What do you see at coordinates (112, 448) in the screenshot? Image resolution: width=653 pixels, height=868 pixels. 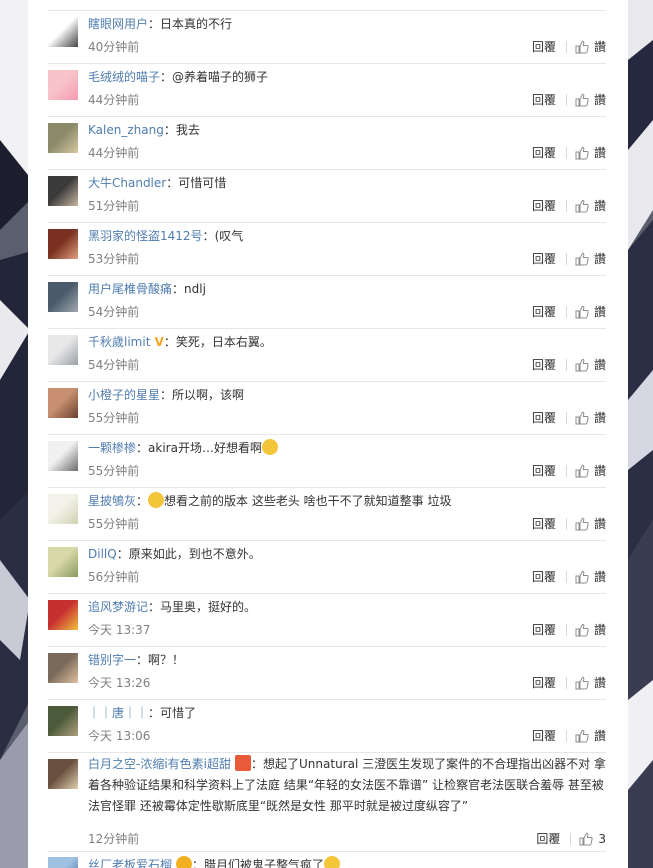 I see `comment-username: 一颗椮椮` at bounding box center [112, 448].